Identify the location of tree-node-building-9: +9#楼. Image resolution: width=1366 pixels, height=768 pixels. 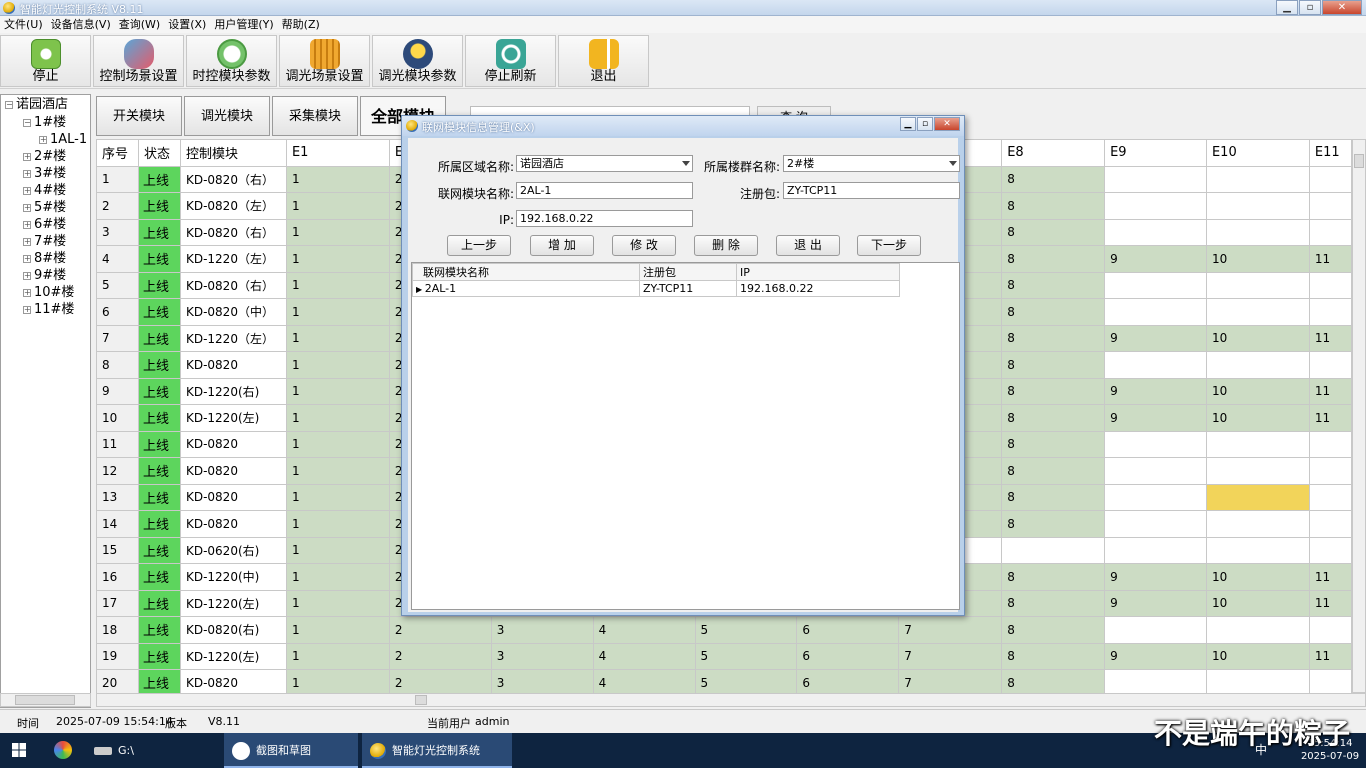
(44, 276).